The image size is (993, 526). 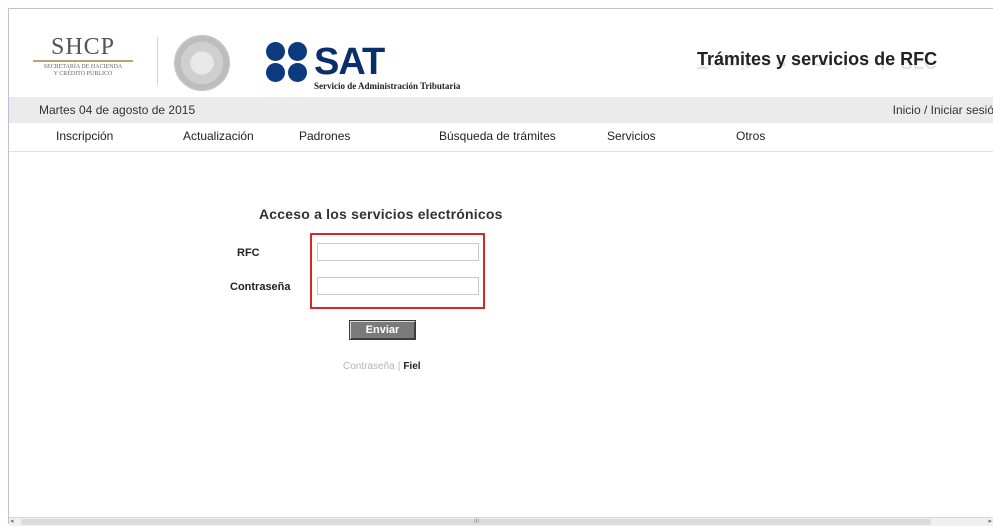 What do you see at coordinates (990, 522) in the screenshot?
I see `scroll-right-icon: ▸` at bounding box center [990, 522].